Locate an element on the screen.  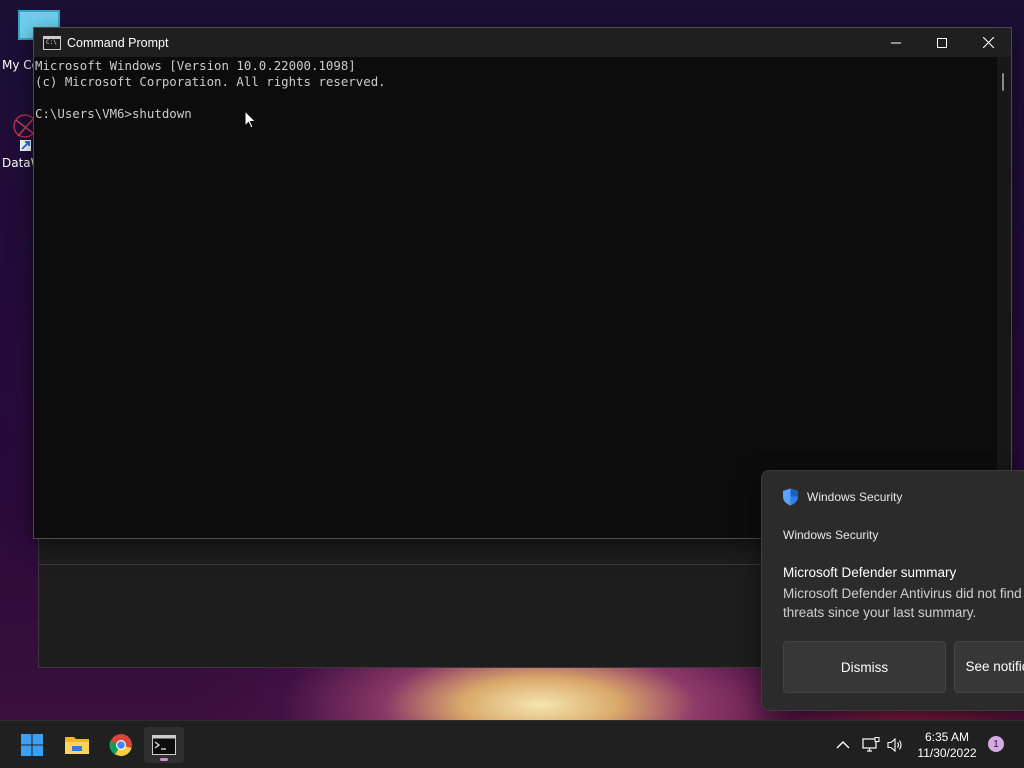
minimize-button is located at coordinates (896, 42).